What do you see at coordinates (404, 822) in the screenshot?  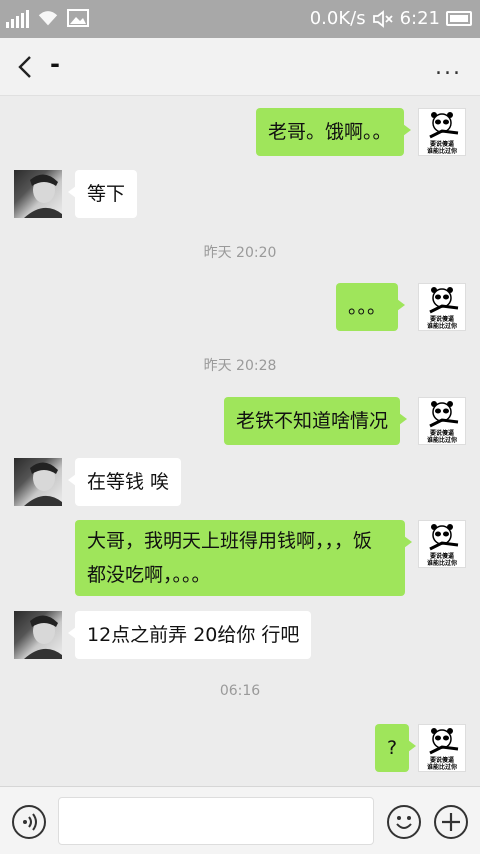 I see `emoji-icon` at bounding box center [404, 822].